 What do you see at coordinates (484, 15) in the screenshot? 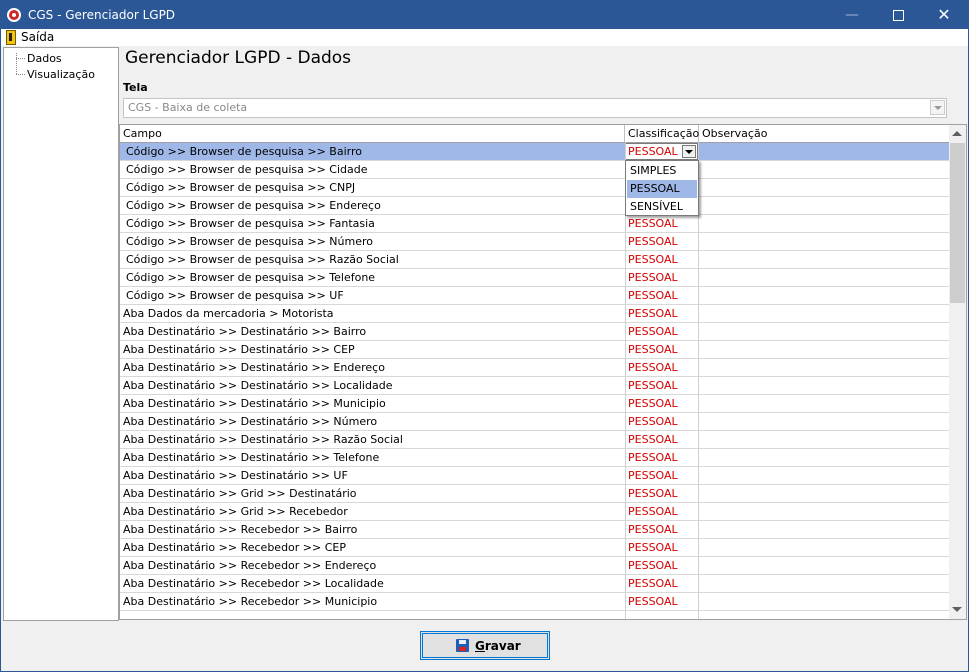
I see `title-bar: CGS - Gerenciador LGPD — ✕` at bounding box center [484, 15].